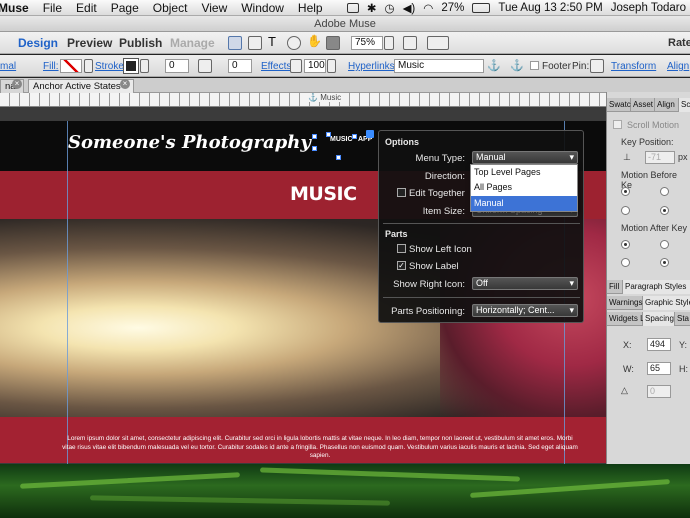 This screenshot has height=518, width=690. Describe the element at coordinates (352, 8) in the screenshot. I see `screen-icon` at that location.